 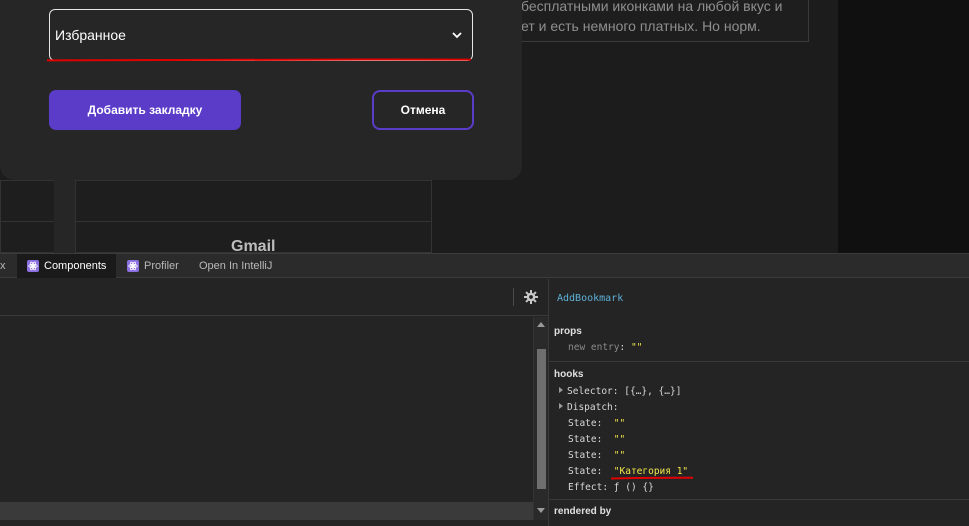 I want to click on toolbar-divider, so click(x=513, y=297).